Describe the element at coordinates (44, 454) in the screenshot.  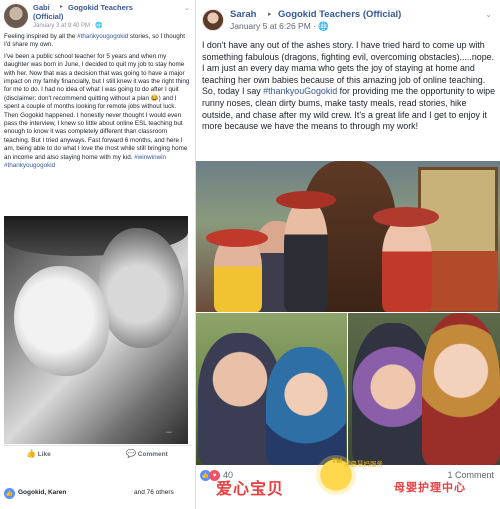
I see `like-label: Like` at that location.